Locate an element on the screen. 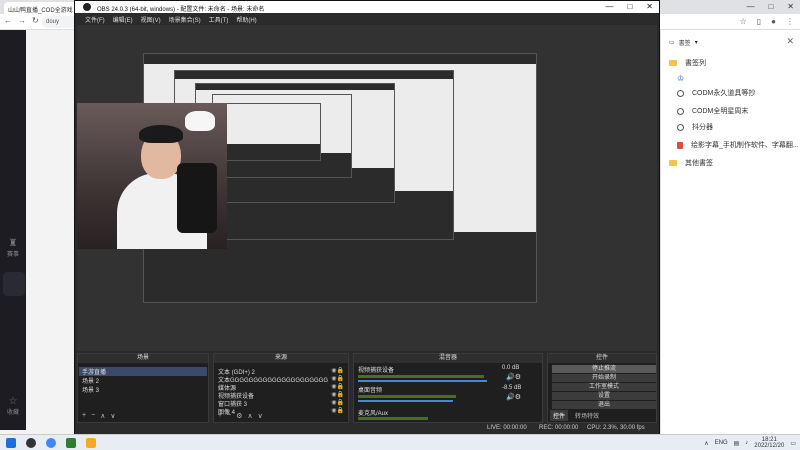 The width and height of the screenshot is (800, 450). remove-scene-button: − is located at coordinates (93, 416).